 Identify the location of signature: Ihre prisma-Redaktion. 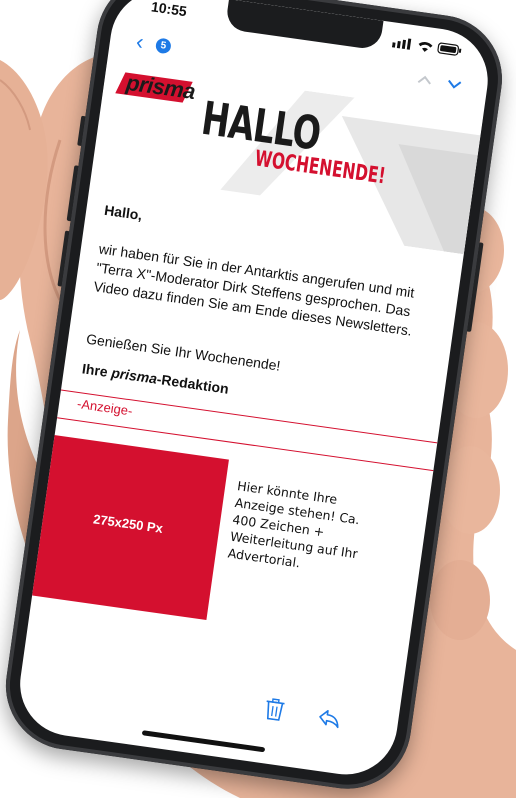
(155, 378).